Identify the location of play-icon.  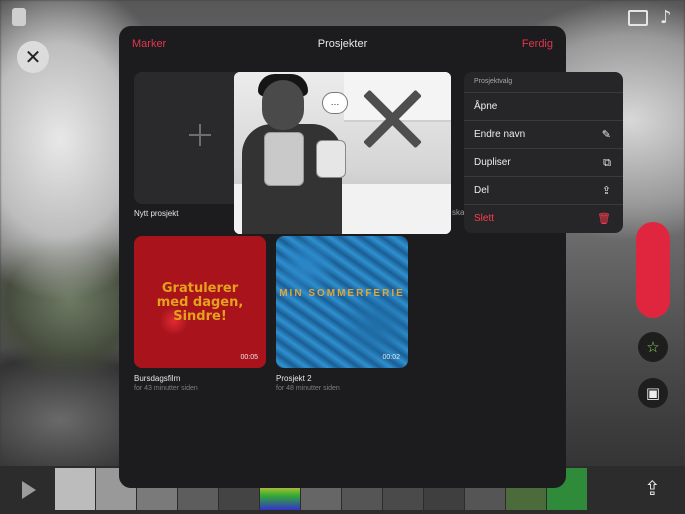
(29, 490).